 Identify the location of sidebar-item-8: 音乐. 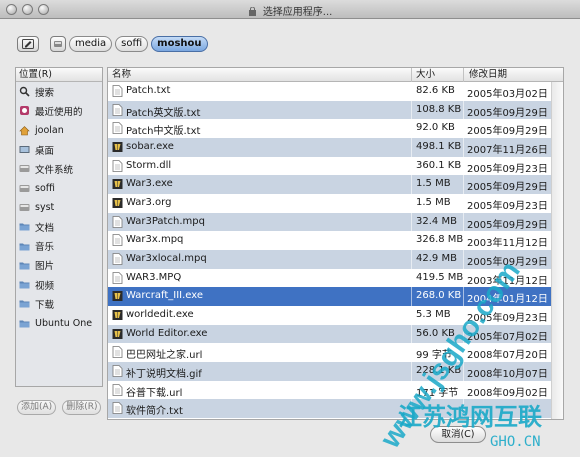
(59, 245).